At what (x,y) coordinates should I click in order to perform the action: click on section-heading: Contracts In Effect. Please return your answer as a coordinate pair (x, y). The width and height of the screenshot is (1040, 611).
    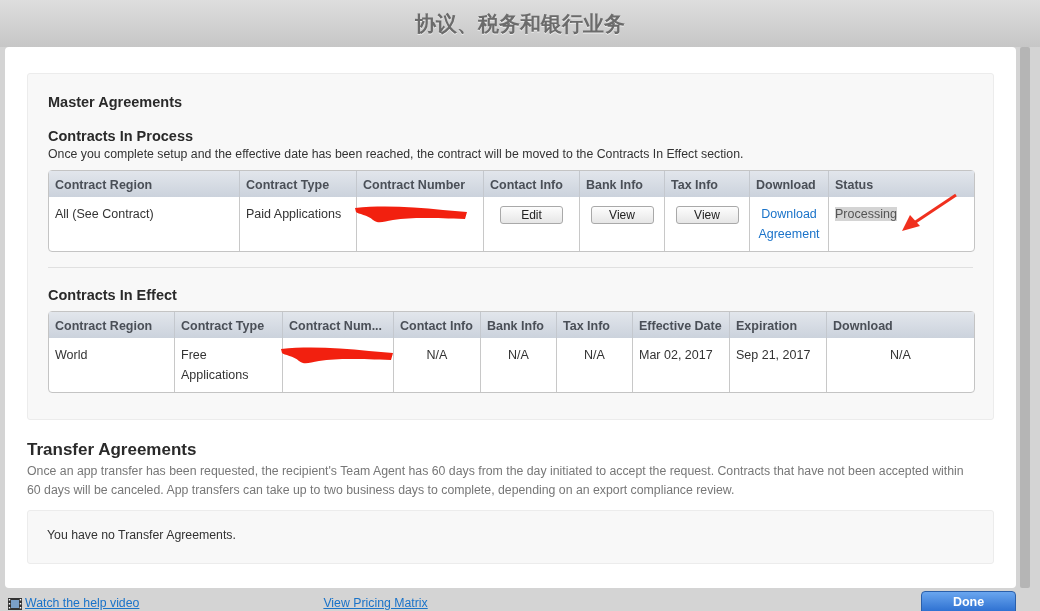
    Looking at the image, I should click on (113, 295).